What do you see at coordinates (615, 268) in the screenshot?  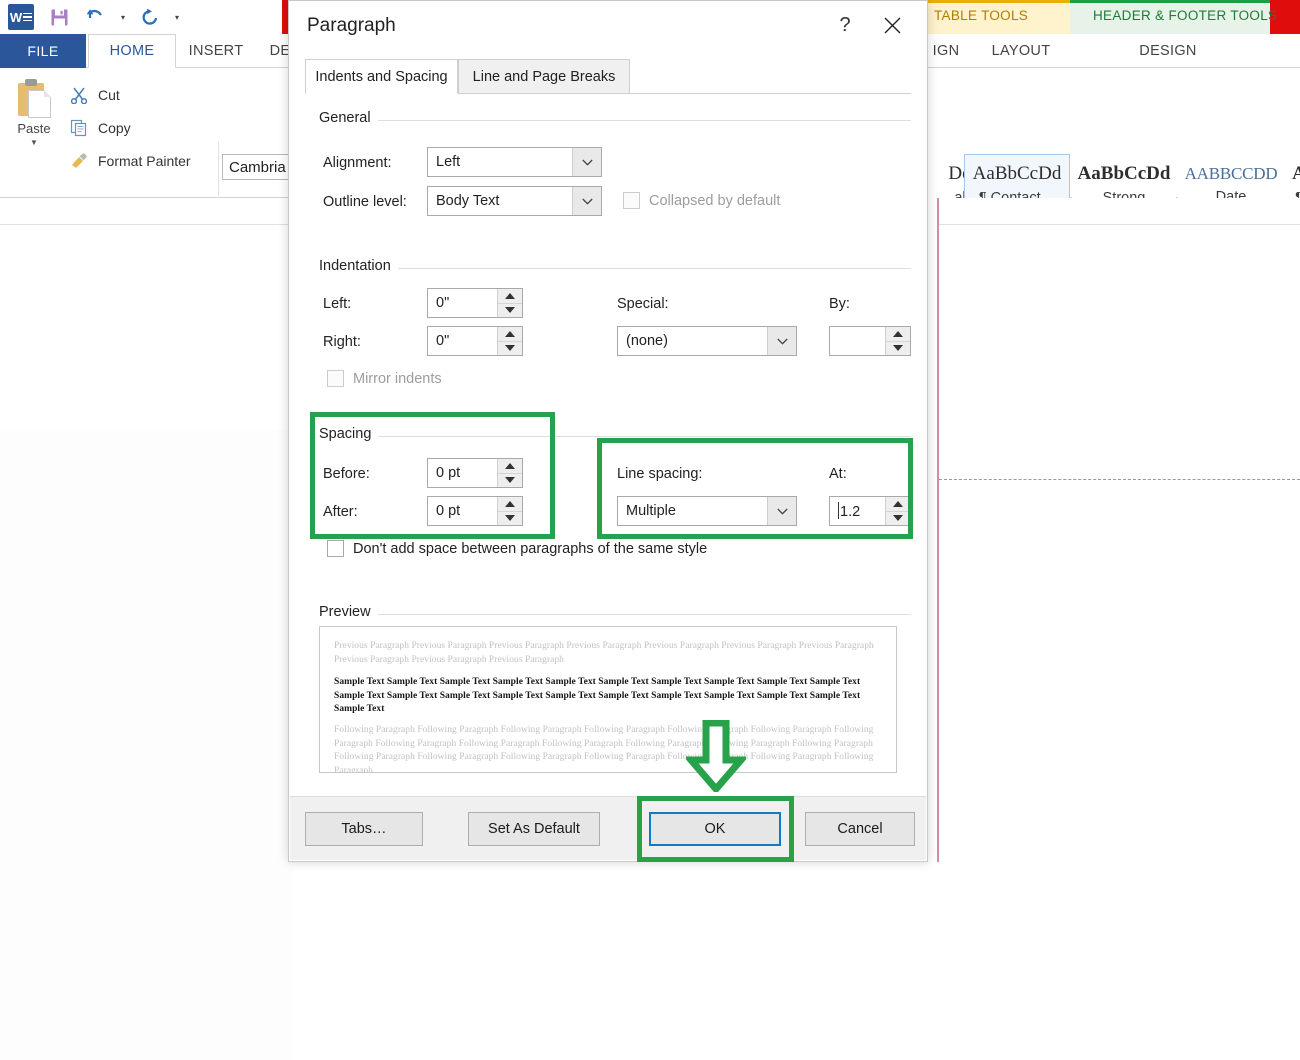 I see `indentation-group-rule` at bounding box center [615, 268].